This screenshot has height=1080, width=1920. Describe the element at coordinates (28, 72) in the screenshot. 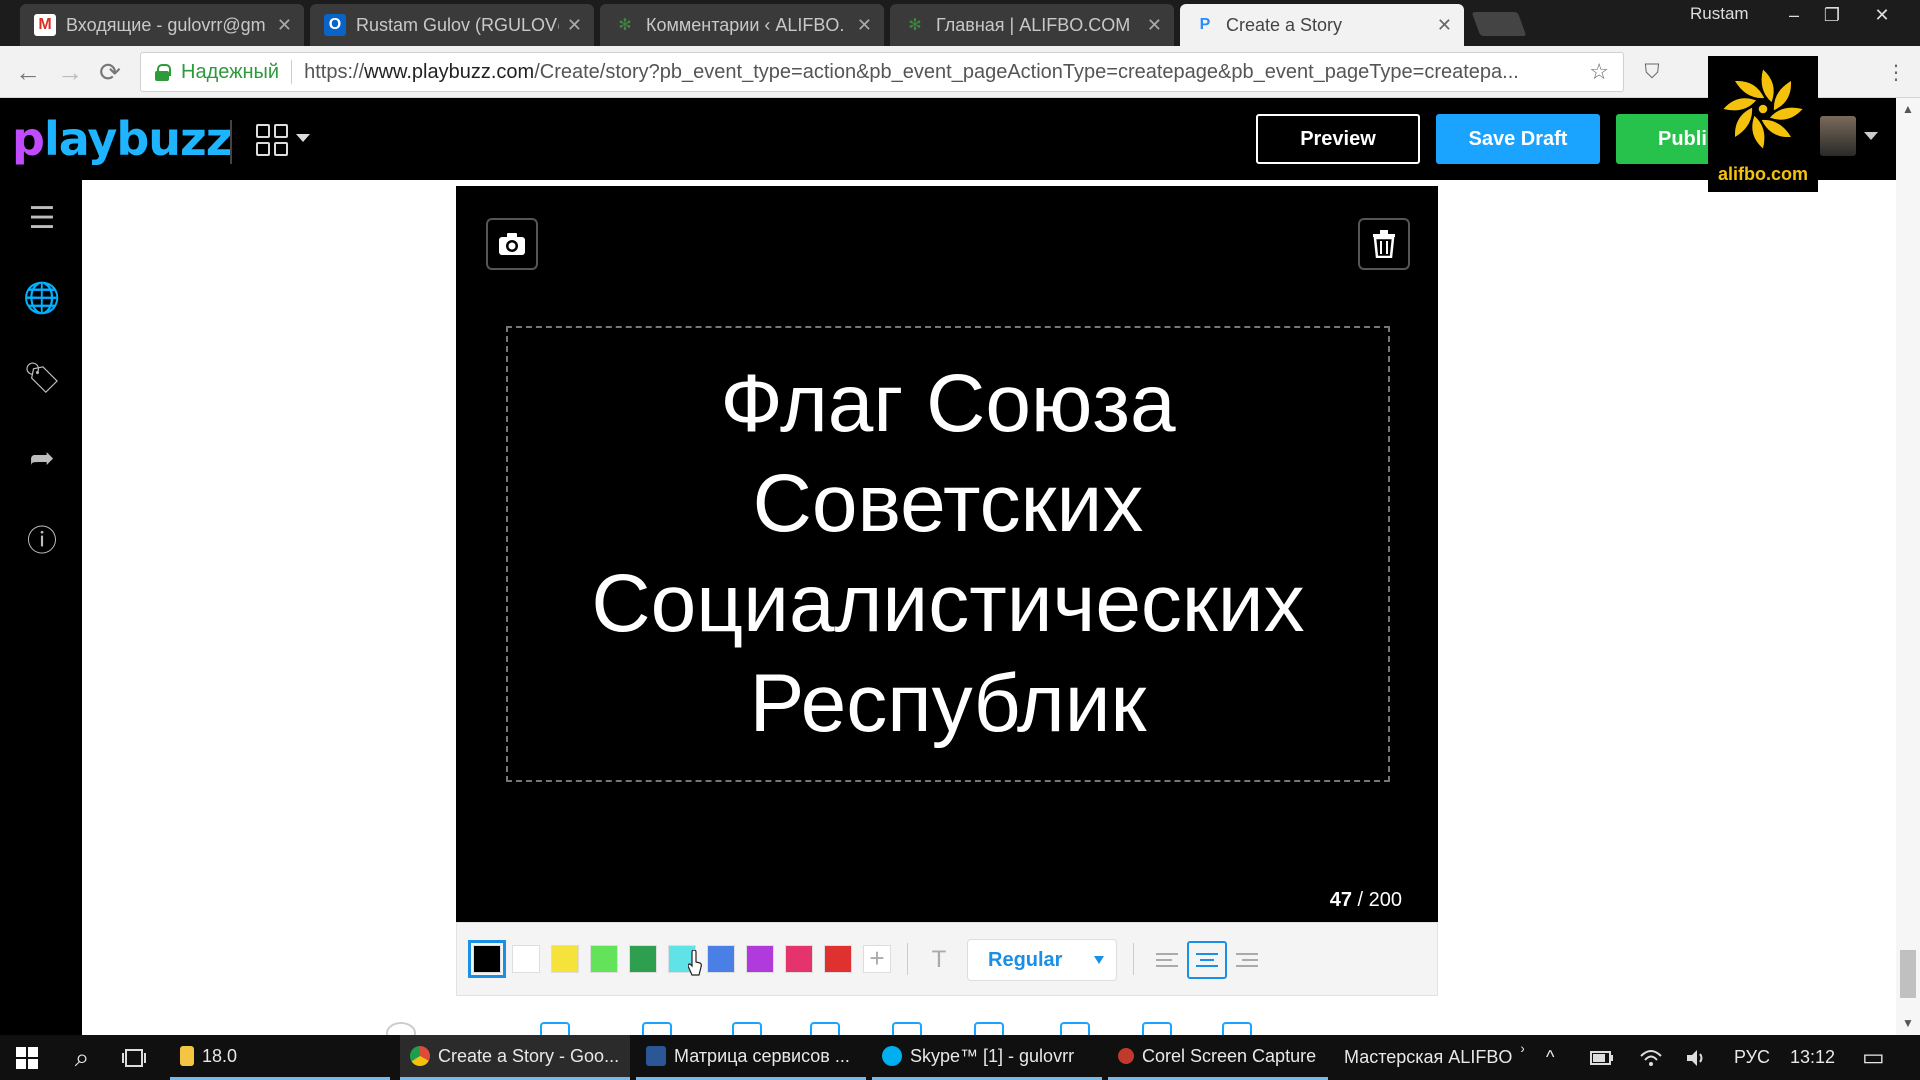

I see `back-icon: ←` at that location.